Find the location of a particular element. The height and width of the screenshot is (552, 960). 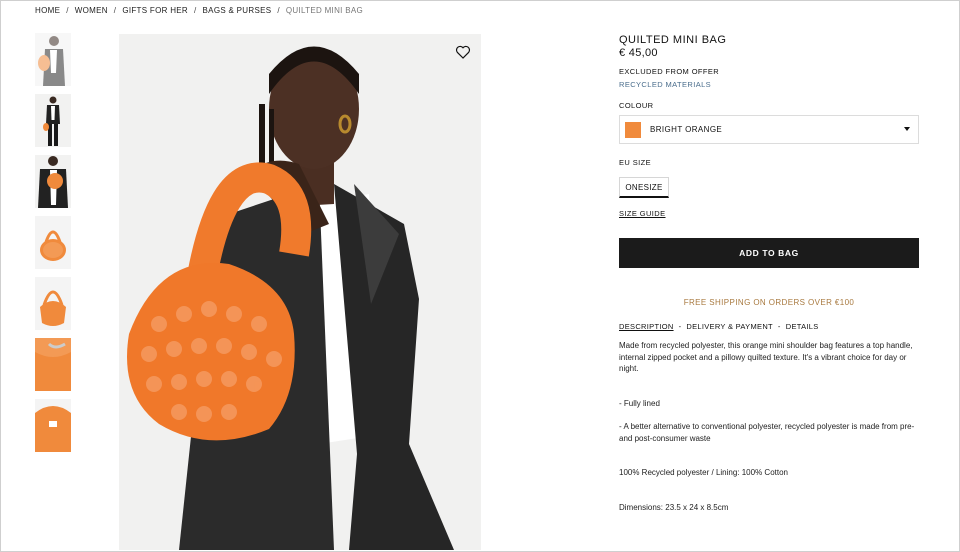

product-title: QUILTED MINI BAG is located at coordinates (673, 40).